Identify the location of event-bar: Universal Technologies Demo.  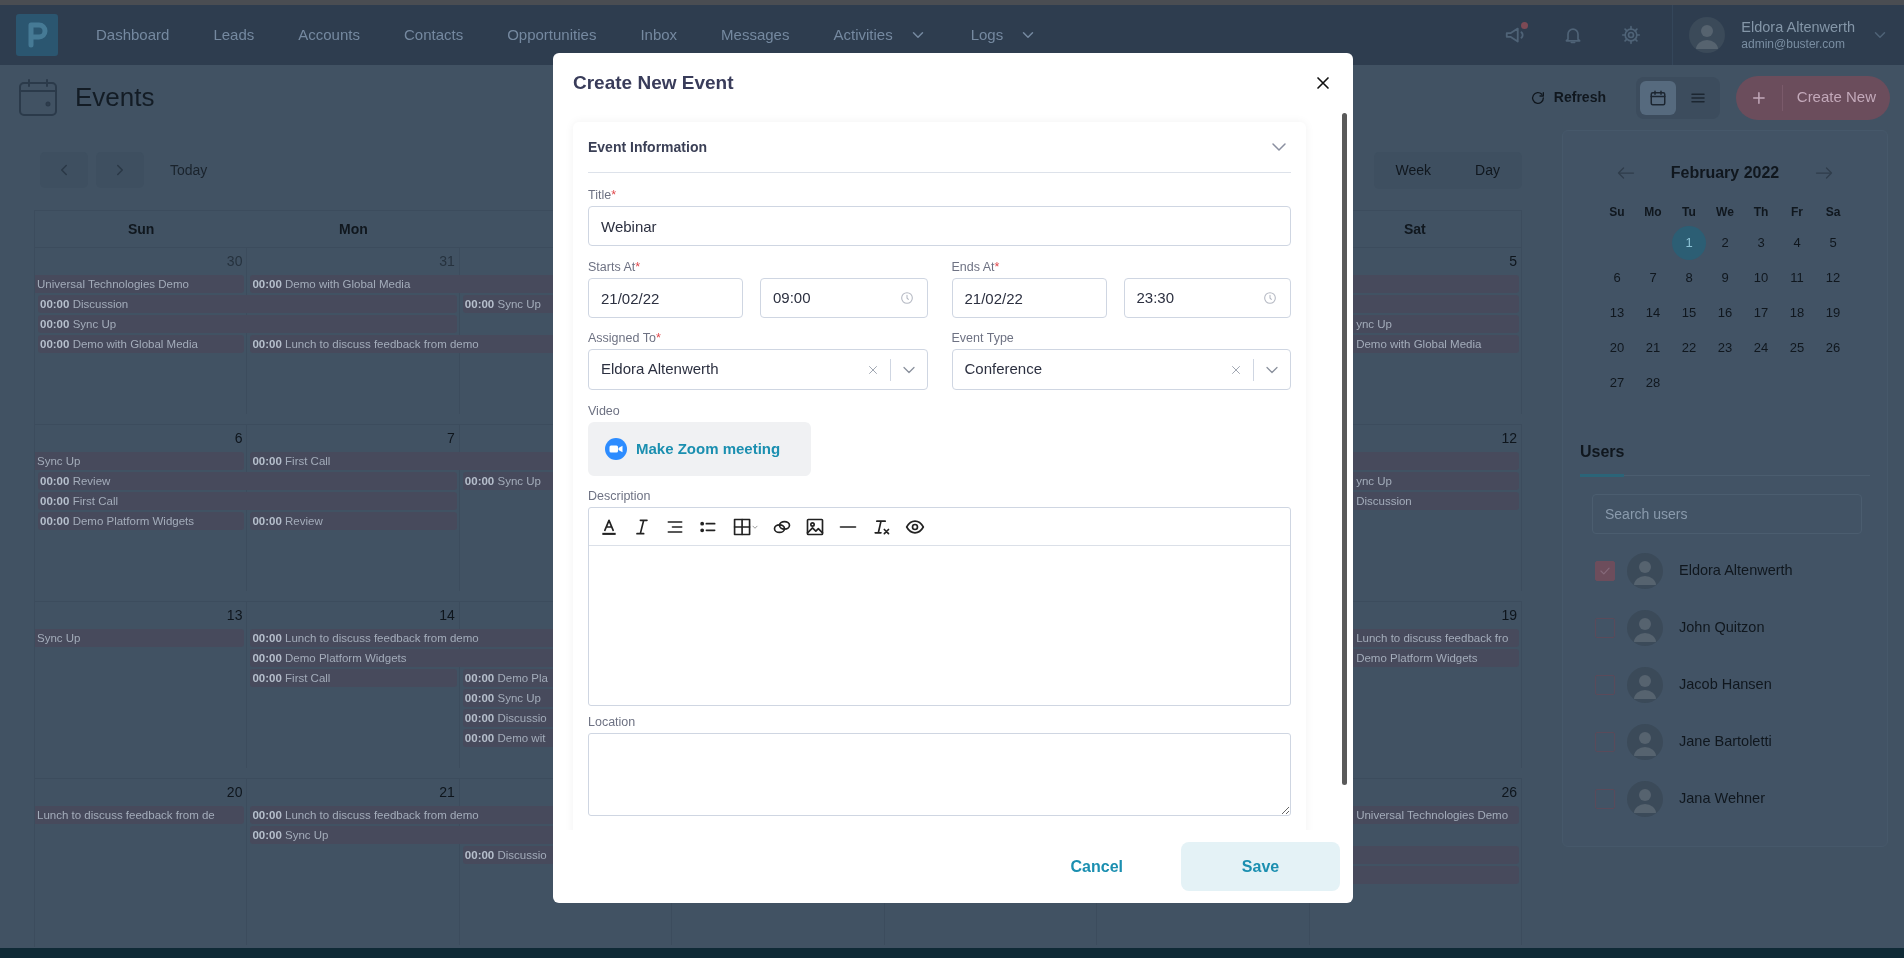
(140, 284).